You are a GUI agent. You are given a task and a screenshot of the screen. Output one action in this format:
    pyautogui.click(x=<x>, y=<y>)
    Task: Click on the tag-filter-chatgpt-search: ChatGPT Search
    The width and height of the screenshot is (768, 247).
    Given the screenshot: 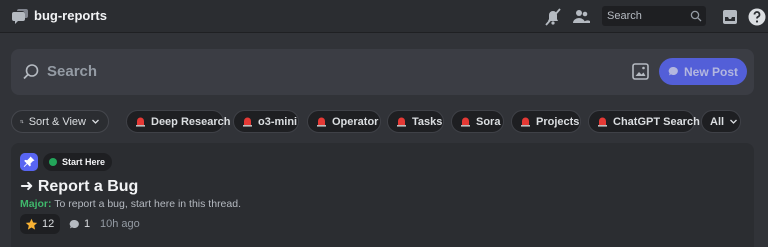 What is the action you would take?
    pyautogui.click(x=644, y=121)
    